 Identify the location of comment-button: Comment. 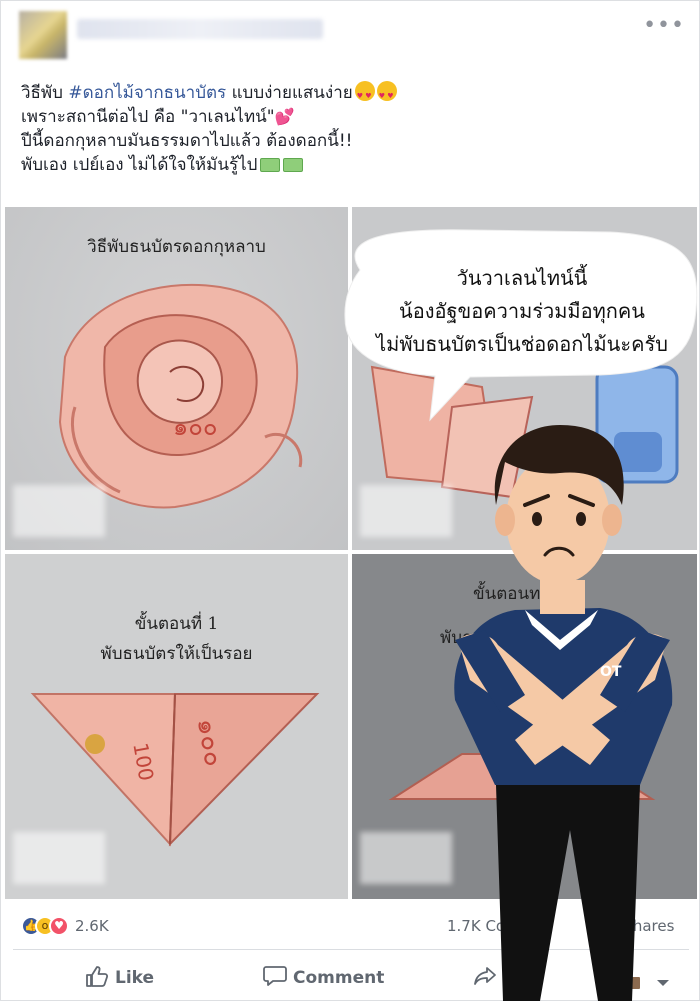
(323, 976).